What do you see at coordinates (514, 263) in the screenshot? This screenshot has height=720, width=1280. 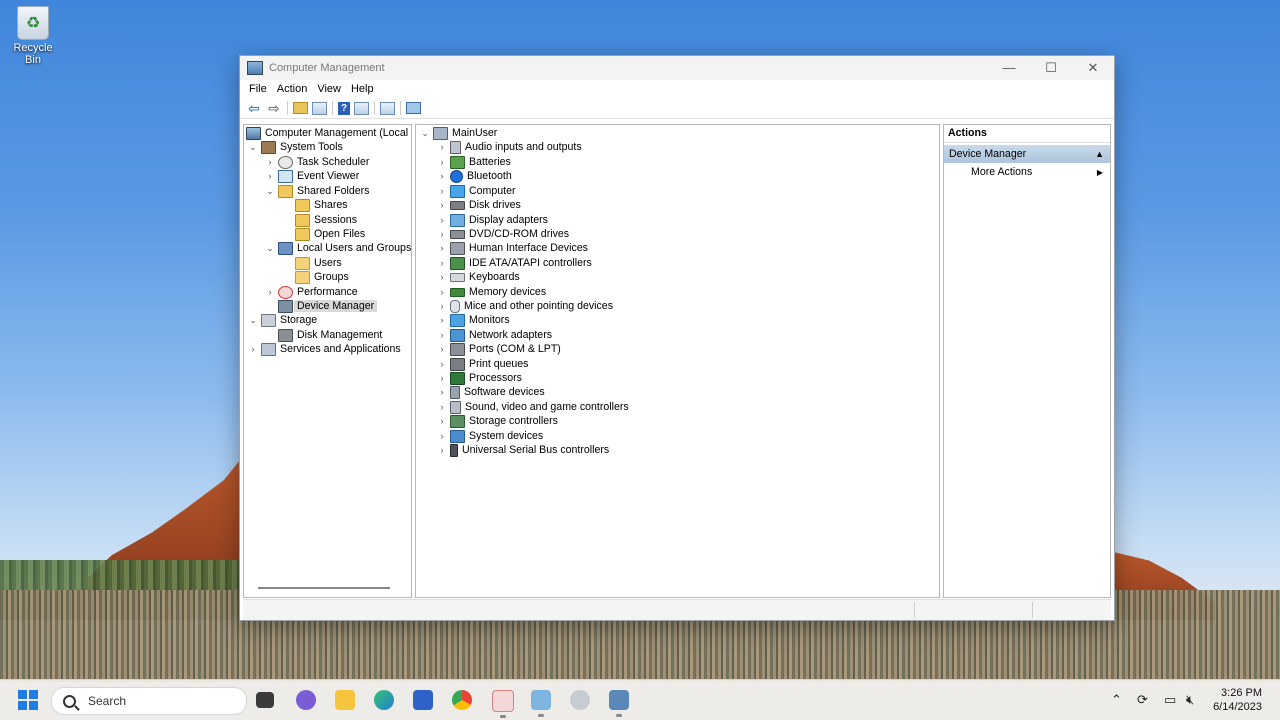 I see `device-category: › IDE ATA/ATAPI controllers` at bounding box center [514, 263].